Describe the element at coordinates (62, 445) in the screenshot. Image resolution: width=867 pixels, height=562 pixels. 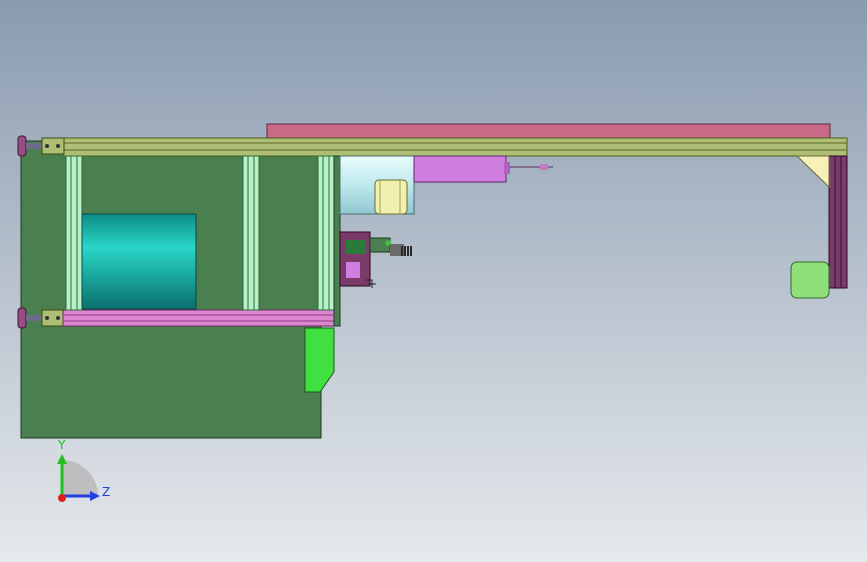
I see `y-axis-label: Y` at that location.